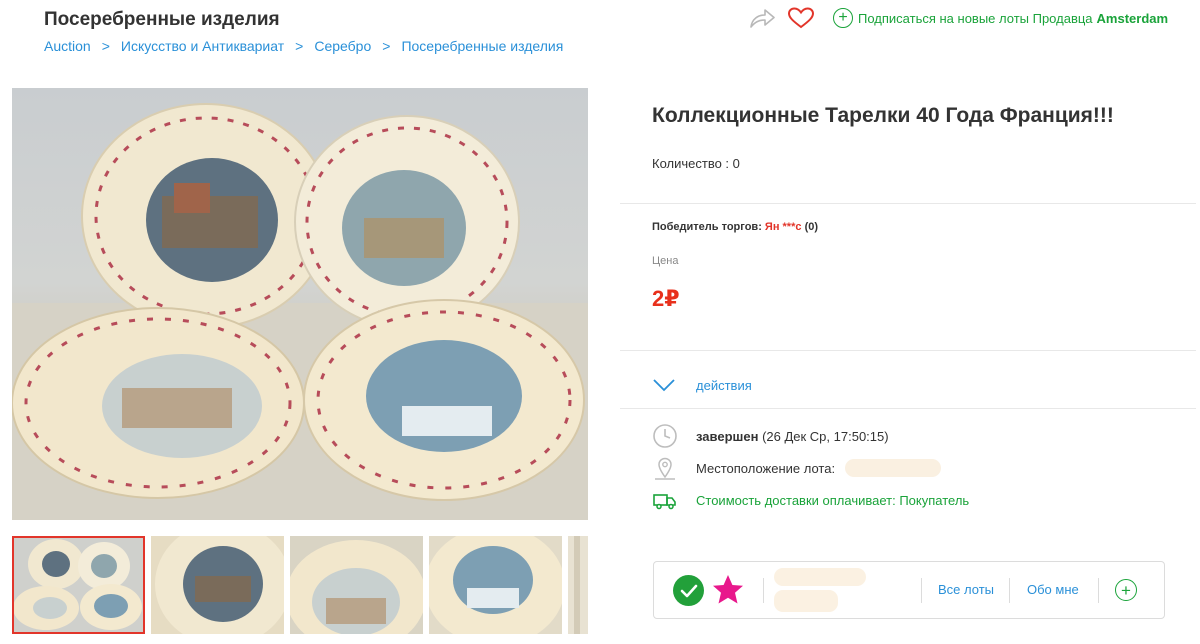 The width and height of the screenshot is (1200, 644). Describe the element at coordinates (909, 590) in the screenshot. I see `seller-card: Все лоты Обо мне +` at that location.